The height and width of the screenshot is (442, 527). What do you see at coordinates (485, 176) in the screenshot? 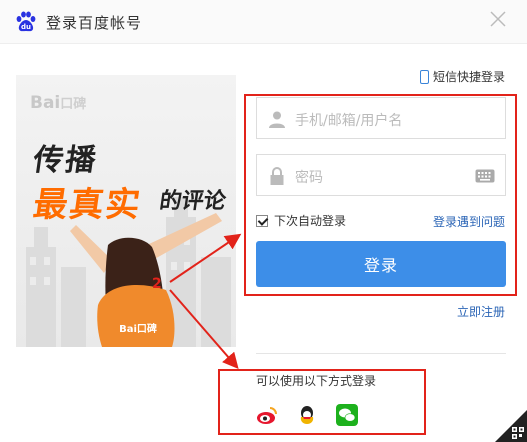
I see `keyboard-icon` at bounding box center [485, 176].